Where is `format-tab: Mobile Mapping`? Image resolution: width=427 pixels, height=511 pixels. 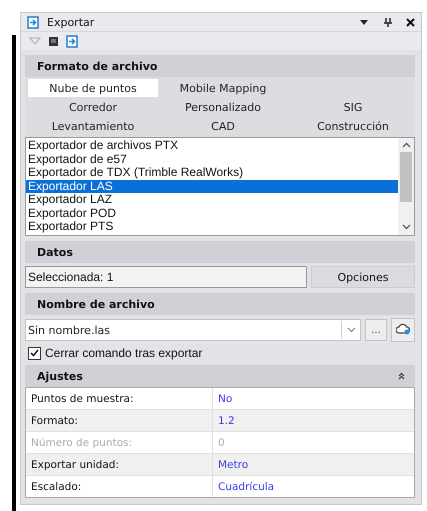
format-tab: Mobile Mapping is located at coordinates (223, 88).